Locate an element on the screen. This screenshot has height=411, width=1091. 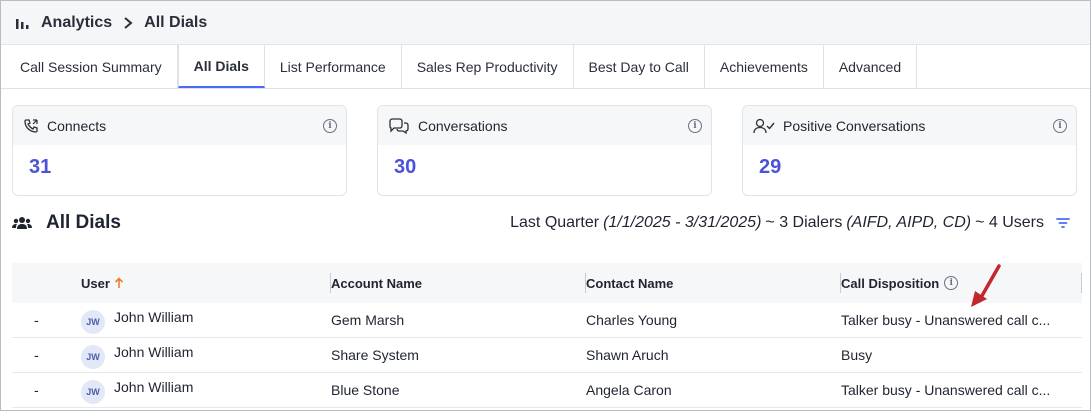
call-disposition: Busy is located at coordinates (857, 355).